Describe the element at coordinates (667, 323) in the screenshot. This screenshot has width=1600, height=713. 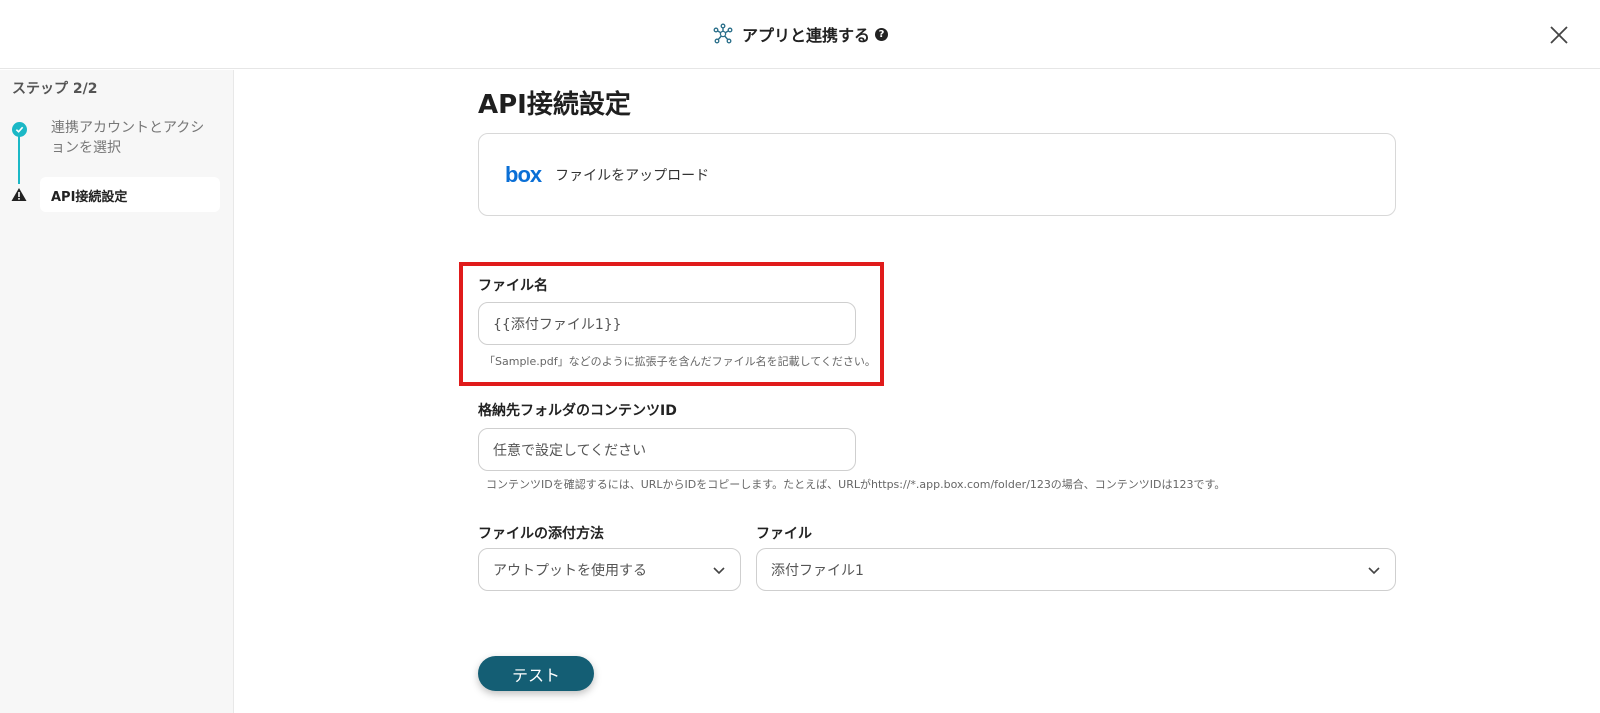
I see `file-name-input: {{添付ファイル1}}` at that location.